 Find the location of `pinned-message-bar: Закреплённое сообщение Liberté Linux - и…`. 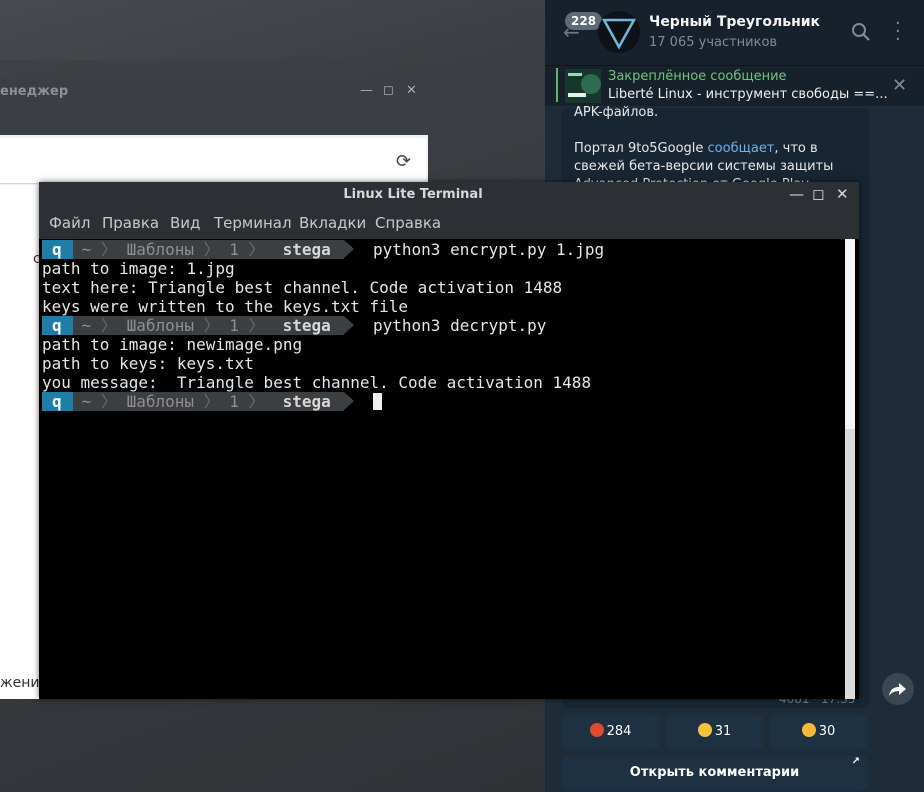

pinned-message-bar: Закреплённое сообщение Liberté Linux - и… is located at coordinates (734, 85).